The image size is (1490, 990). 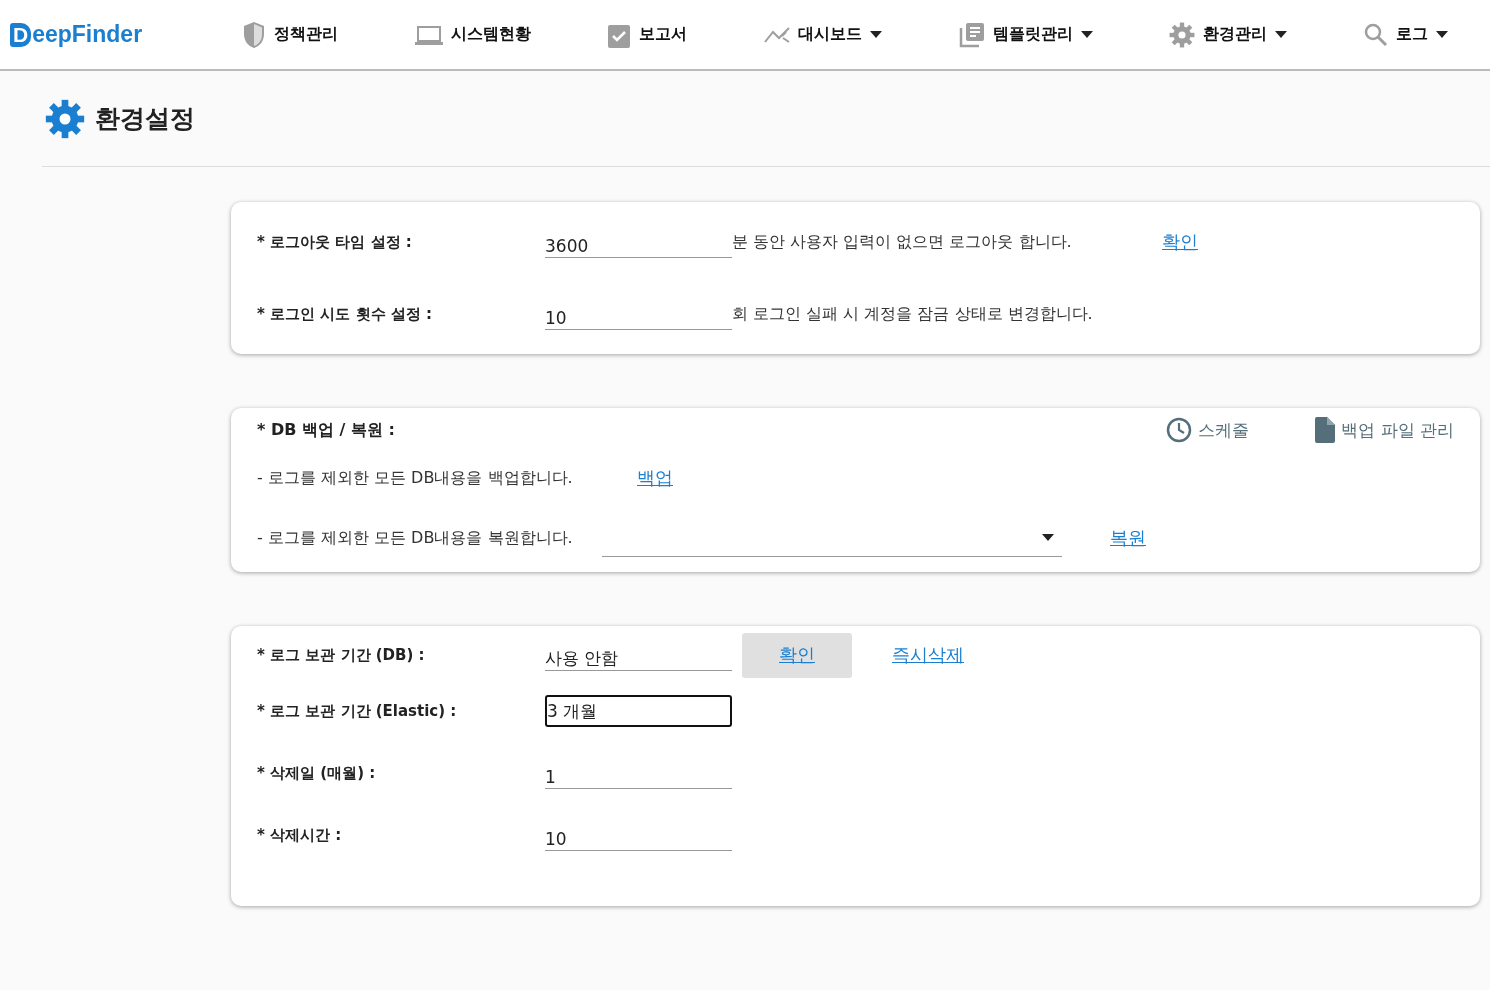 What do you see at coordinates (776, 34) in the screenshot?
I see `trend-icon` at bounding box center [776, 34].